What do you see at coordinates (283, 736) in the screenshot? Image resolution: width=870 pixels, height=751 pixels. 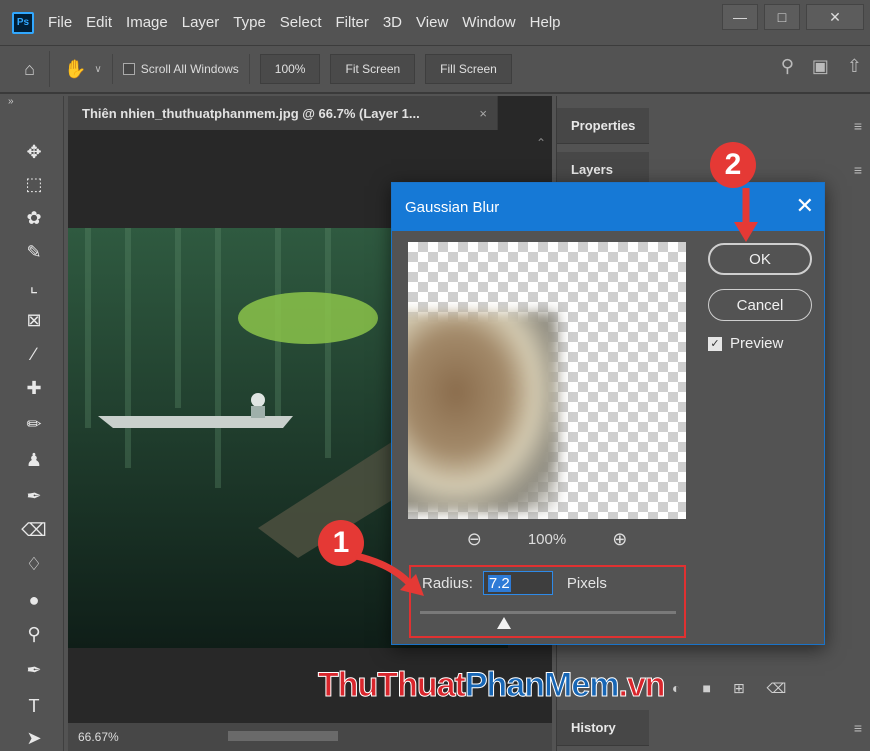 I see `horizontal-scrollbar` at bounding box center [283, 736].